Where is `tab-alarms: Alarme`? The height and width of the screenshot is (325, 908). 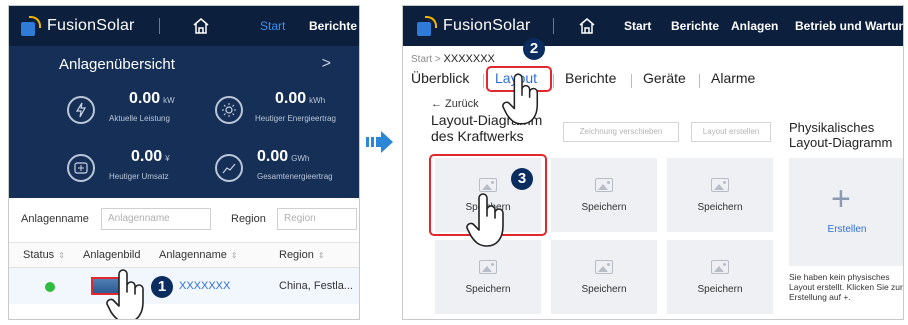 tab-alarms: Alarme is located at coordinates (733, 78).